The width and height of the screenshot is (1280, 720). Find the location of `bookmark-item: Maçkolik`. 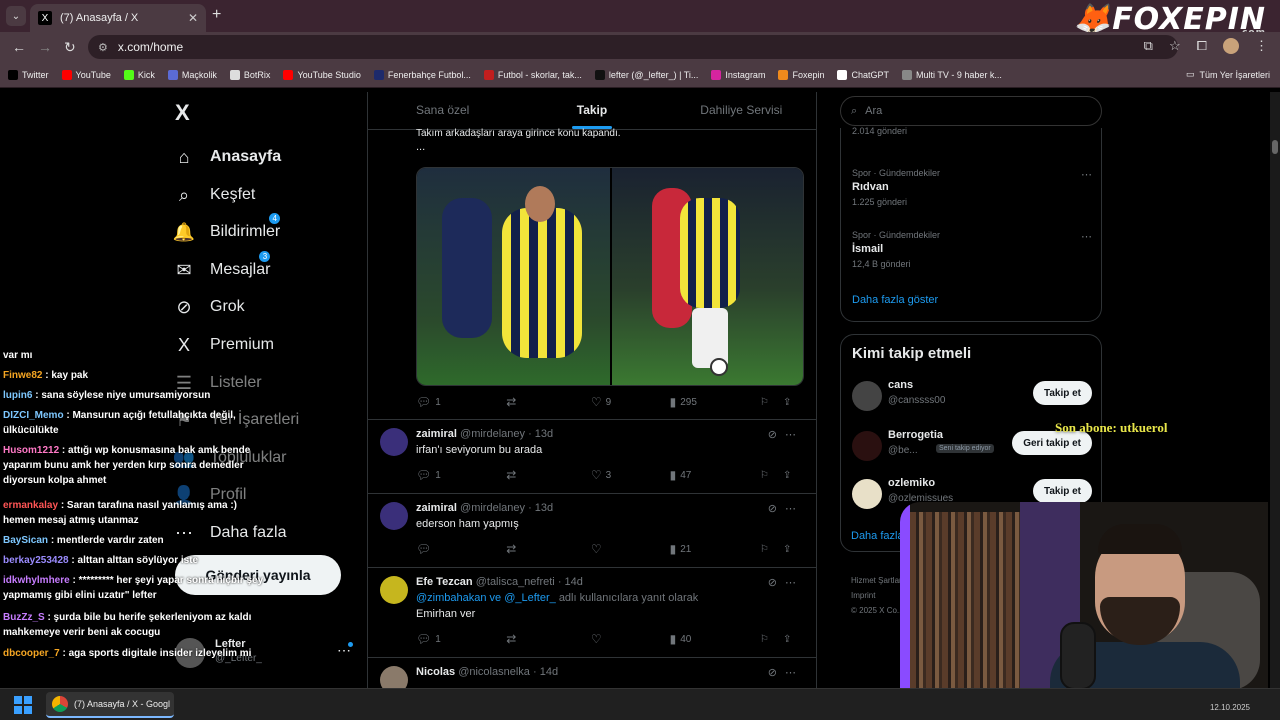

bookmark-item: Maçkolik is located at coordinates (192, 74).